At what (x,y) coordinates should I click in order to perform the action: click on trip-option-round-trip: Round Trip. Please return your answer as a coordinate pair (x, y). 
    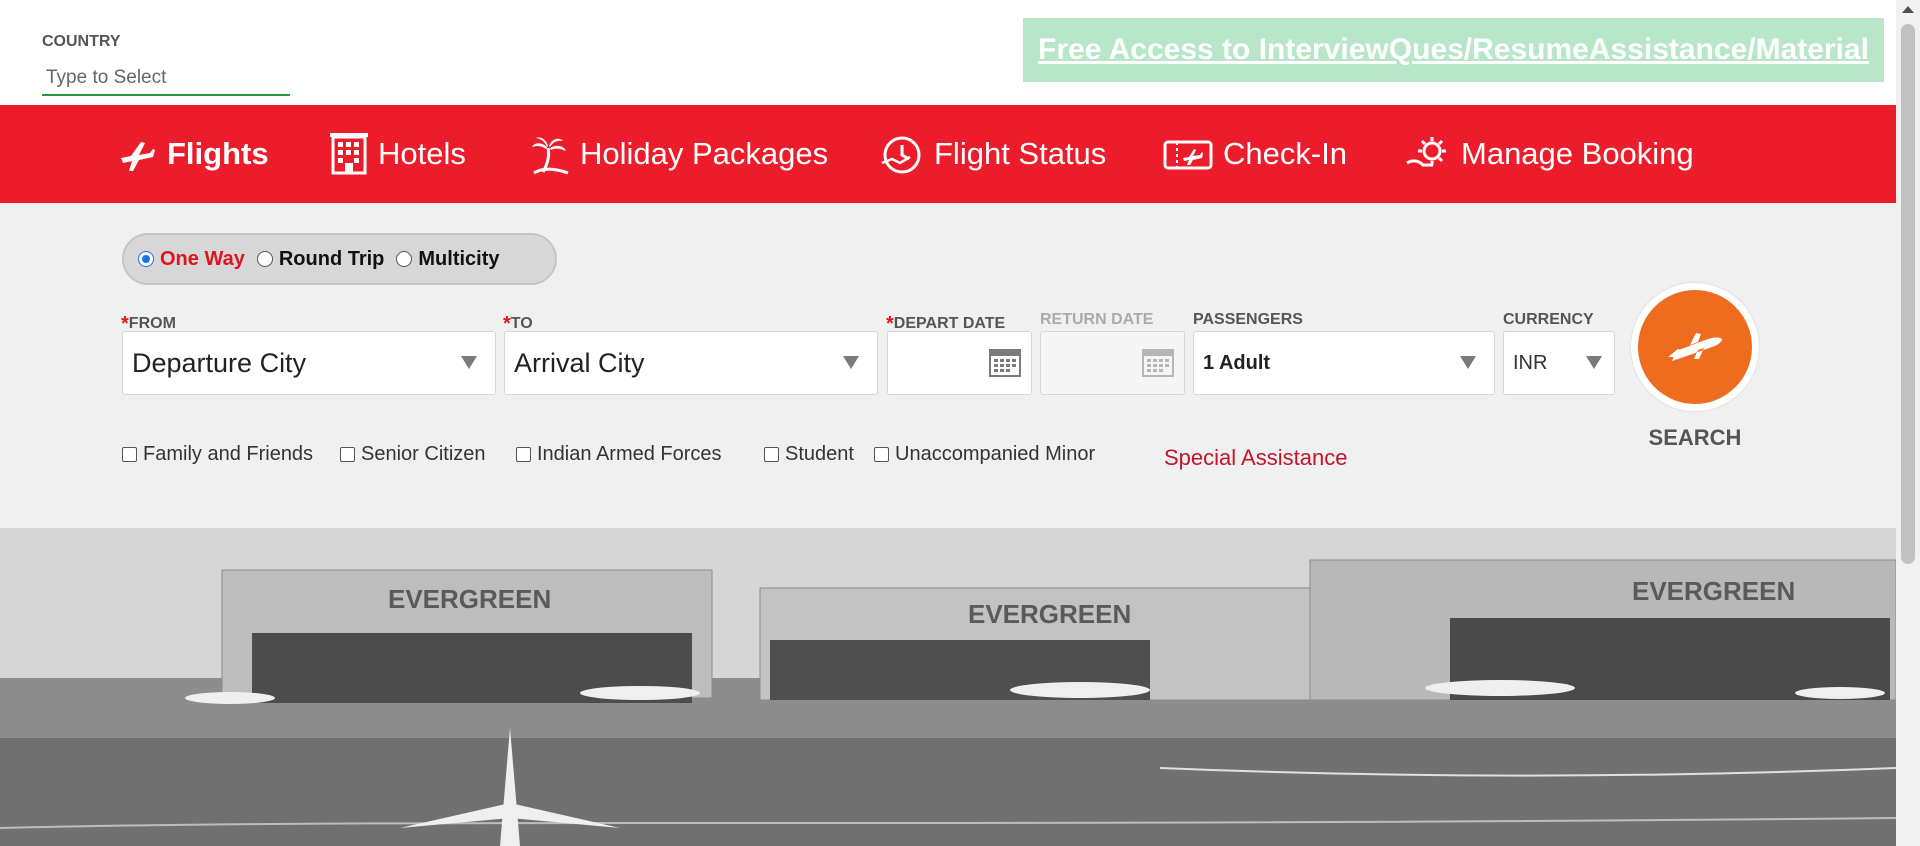
    Looking at the image, I should click on (320, 259).